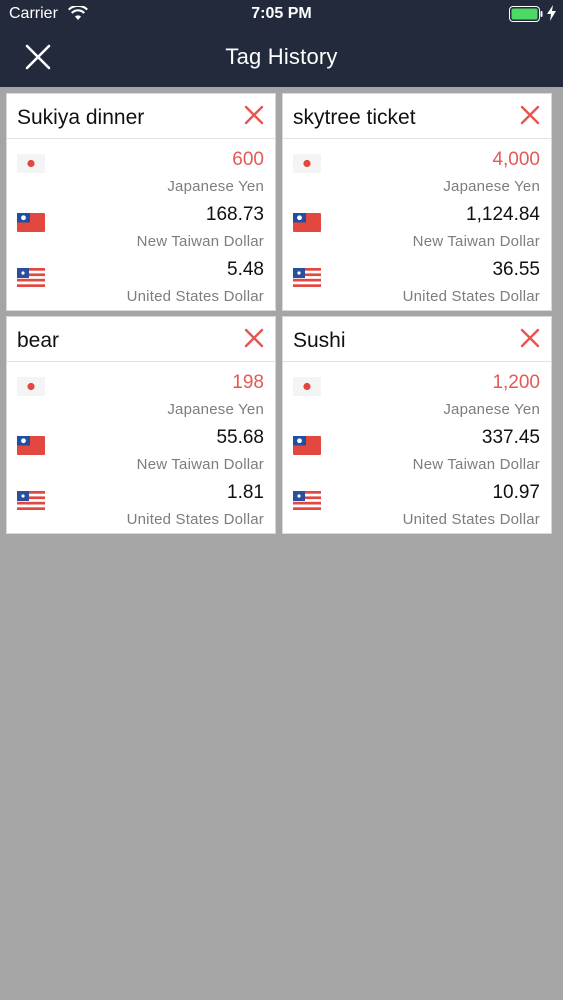 The height and width of the screenshot is (1000, 563). What do you see at coordinates (38, 340) in the screenshot?
I see `tag-title: bear` at bounding box center [38, 340].